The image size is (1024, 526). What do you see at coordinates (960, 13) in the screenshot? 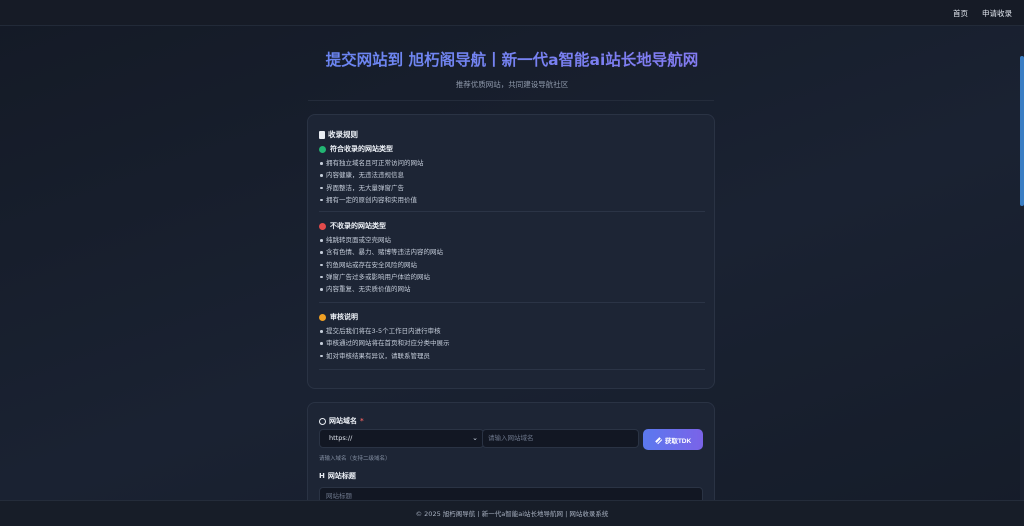
I see `nav-home-link: 首页` at bounding box center [960, 13].